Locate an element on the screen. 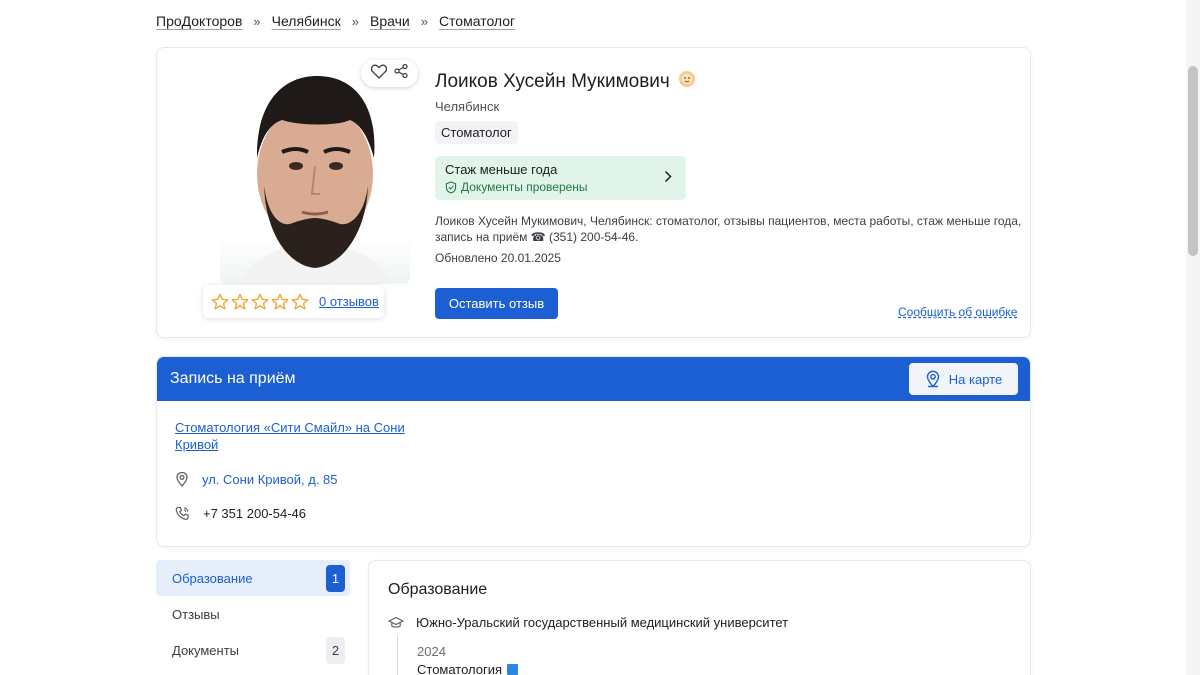 The image size is (1200, 675). clinic-address-row: ул. Сони Кривой, д. 85 is located at coordinates (256, 479).